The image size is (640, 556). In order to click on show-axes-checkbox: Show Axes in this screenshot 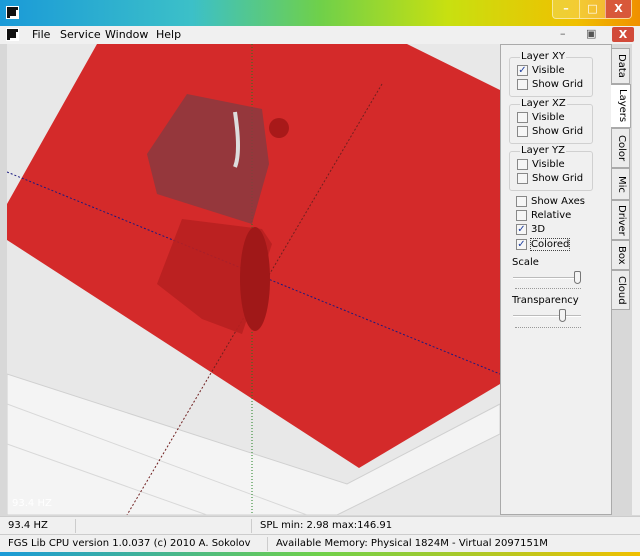, I will do `click(550, 201)`.